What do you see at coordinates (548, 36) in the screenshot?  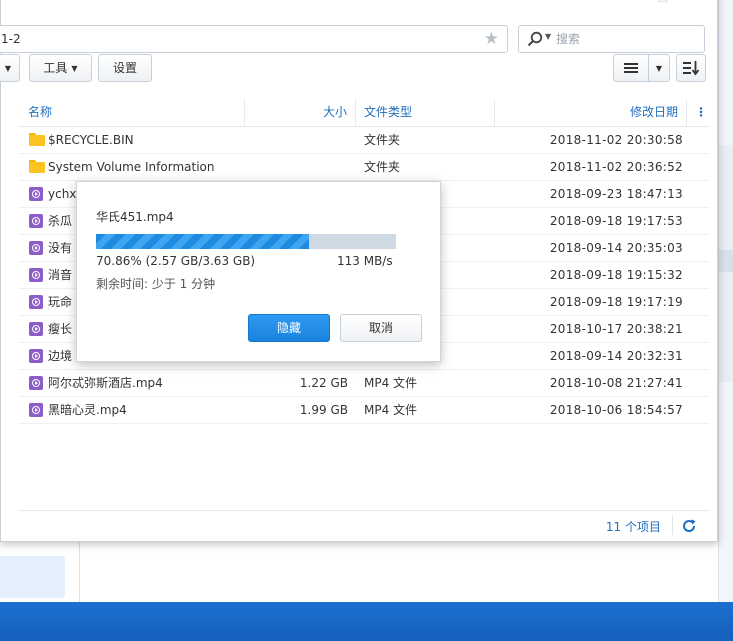 I see `search-options-caret-icon: ▼` at bounding box center [548, 36].